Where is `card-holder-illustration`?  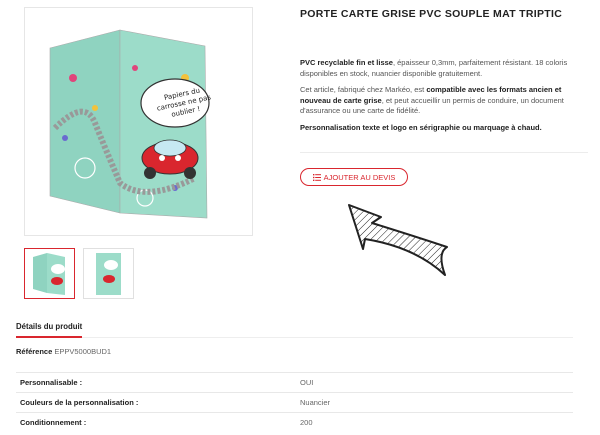 card-holder-illustration is located at coordinates (129, 124).